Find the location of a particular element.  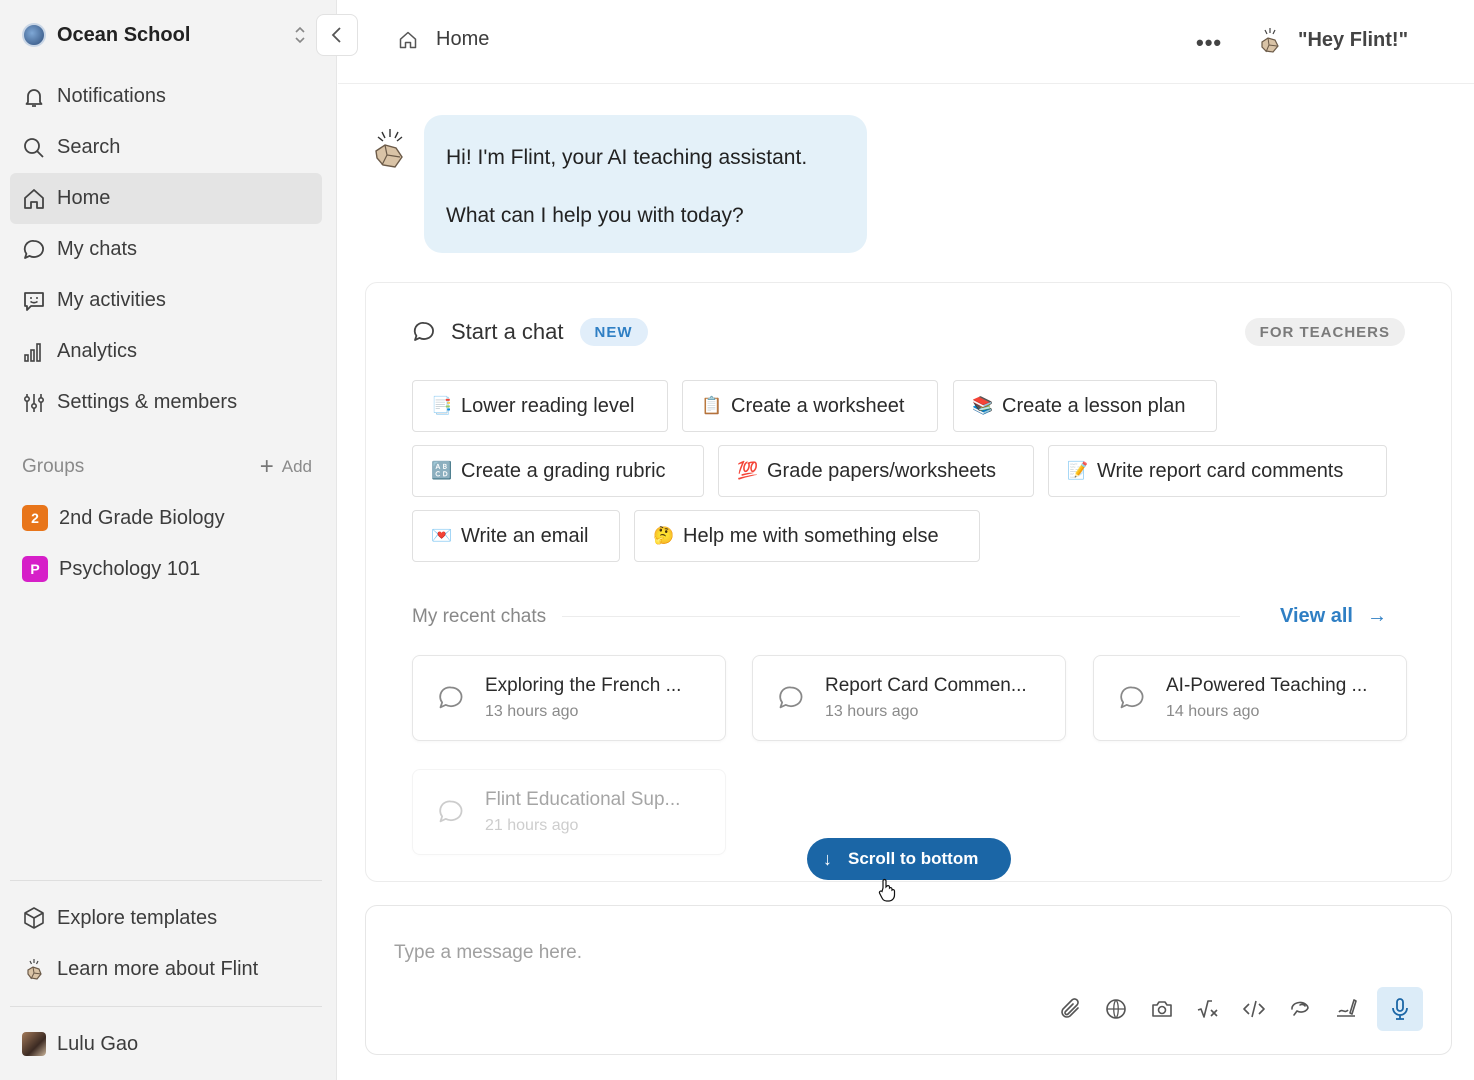

arrow-down-icon: ↓ is located at coordinates (827, 858).